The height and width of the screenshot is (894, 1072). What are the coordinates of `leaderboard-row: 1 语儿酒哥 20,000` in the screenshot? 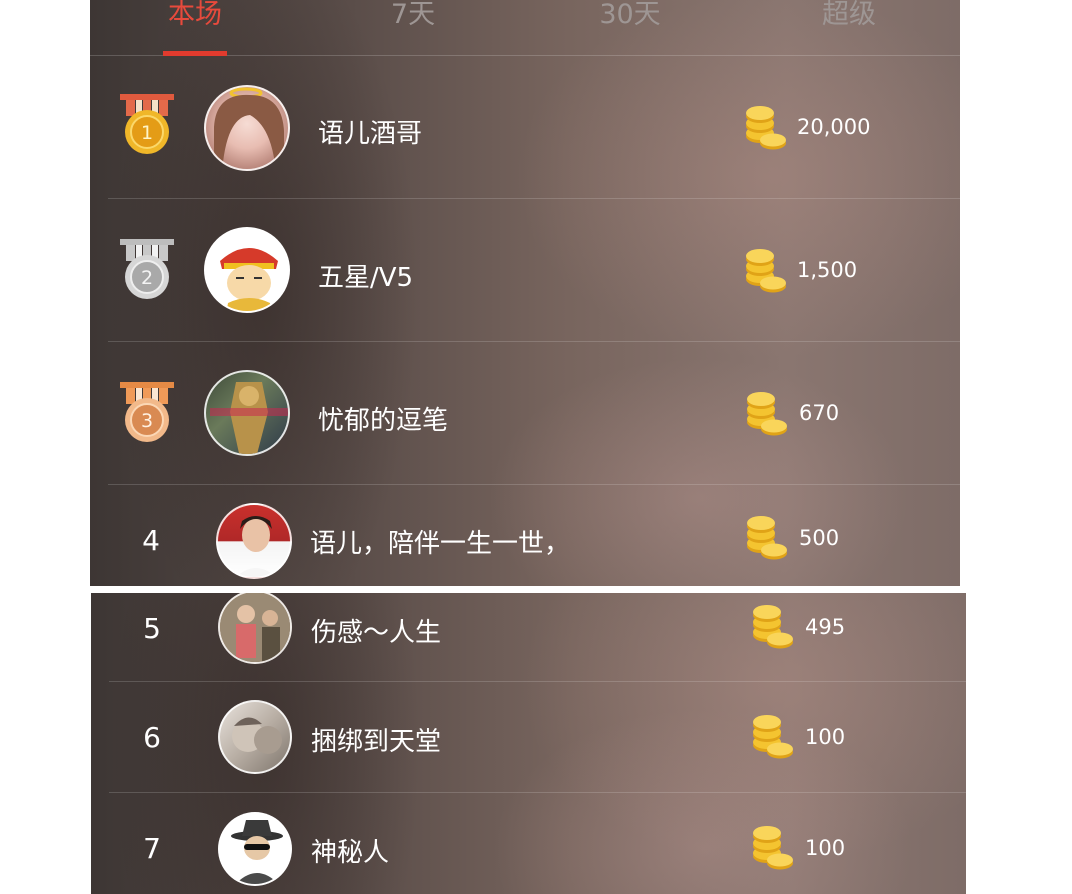 It's located at (525, 128).